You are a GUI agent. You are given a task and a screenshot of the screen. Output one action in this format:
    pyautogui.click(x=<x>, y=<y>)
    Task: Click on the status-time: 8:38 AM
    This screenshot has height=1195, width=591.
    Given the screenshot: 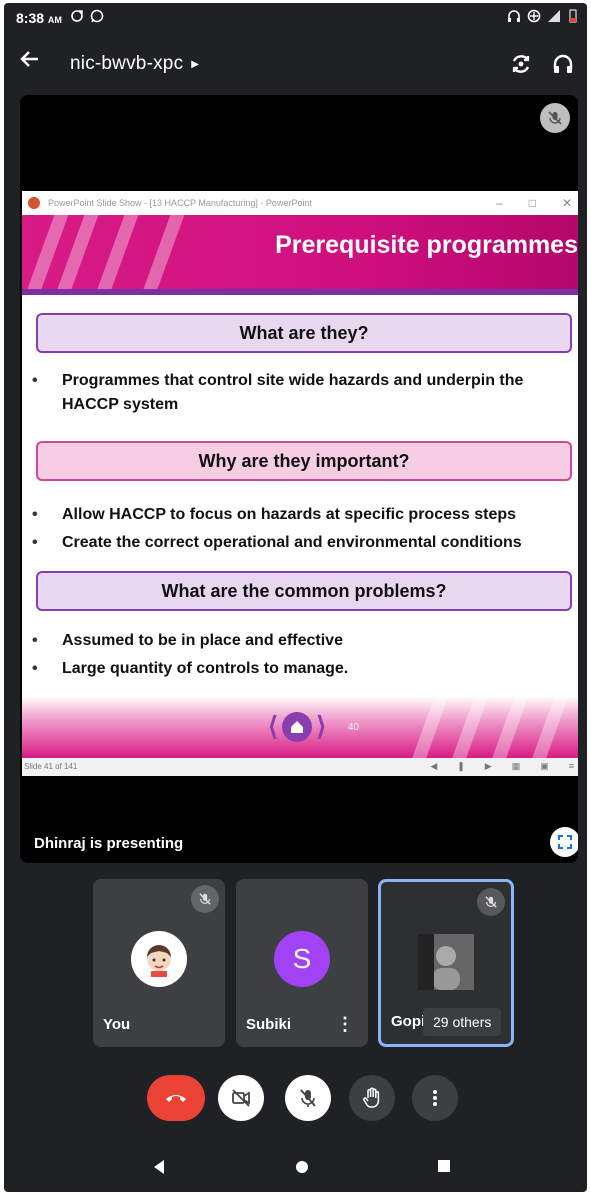 What is the action you would take?
    pyautogui.click(x=39, y=18)
    